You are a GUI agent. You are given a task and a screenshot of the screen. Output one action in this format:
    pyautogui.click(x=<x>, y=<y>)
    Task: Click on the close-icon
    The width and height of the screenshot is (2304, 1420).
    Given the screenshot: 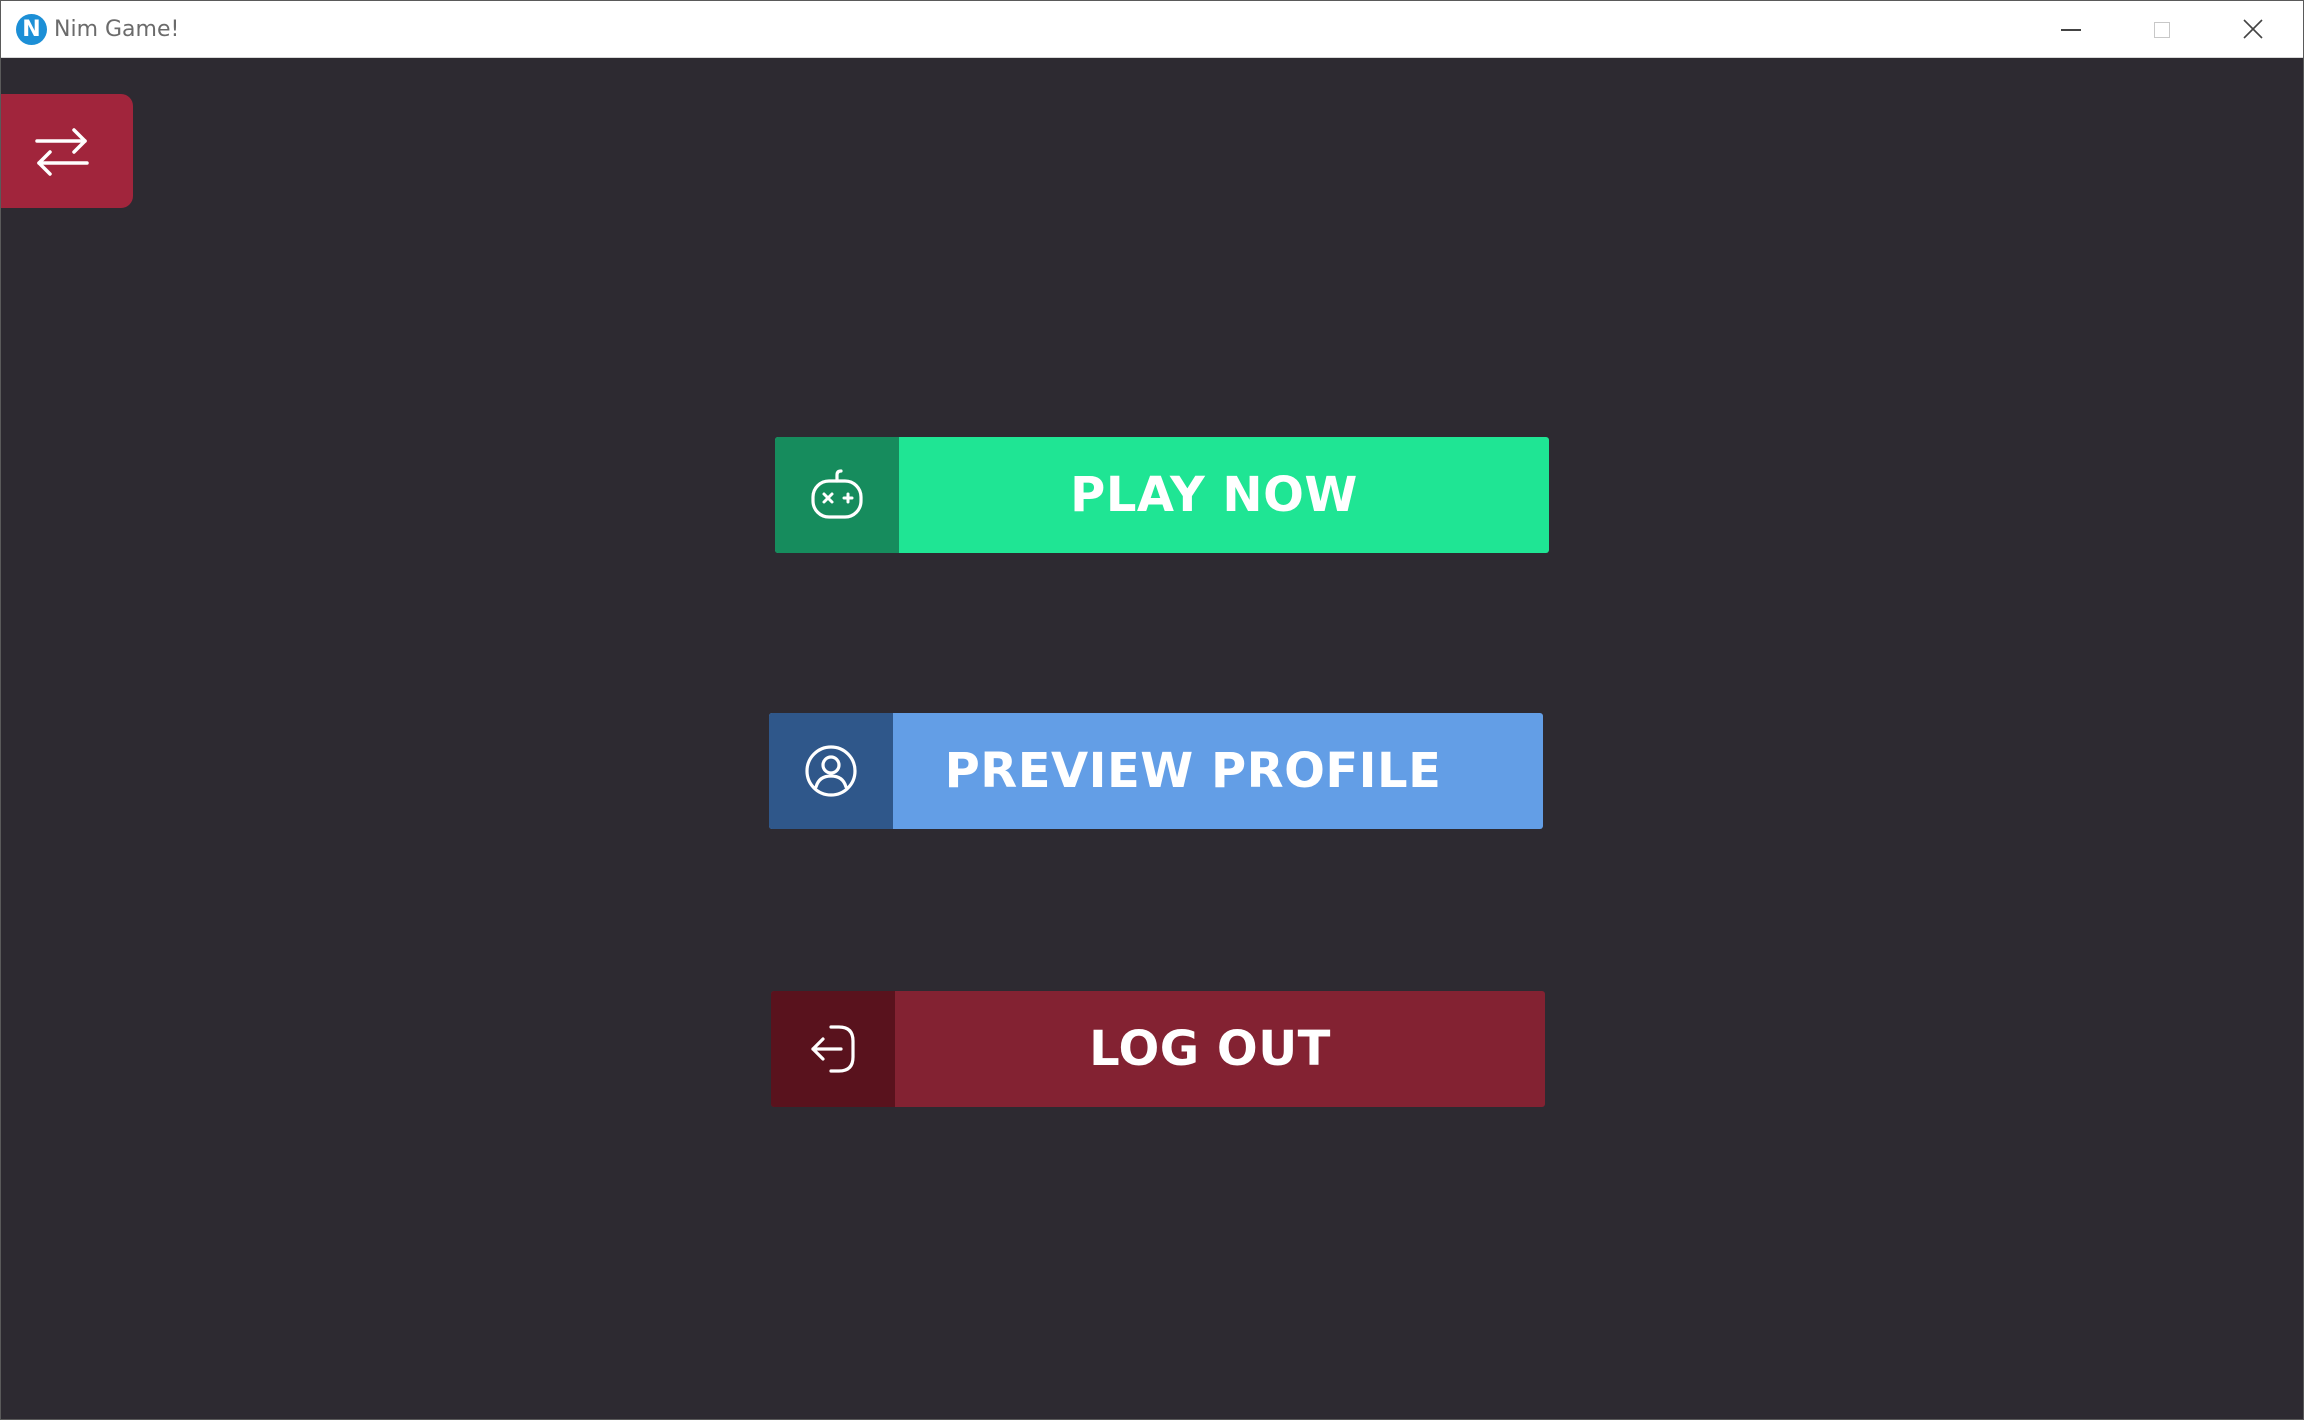 What is the action you would take?
    pyautogui.click(x=2253, y=29)
    